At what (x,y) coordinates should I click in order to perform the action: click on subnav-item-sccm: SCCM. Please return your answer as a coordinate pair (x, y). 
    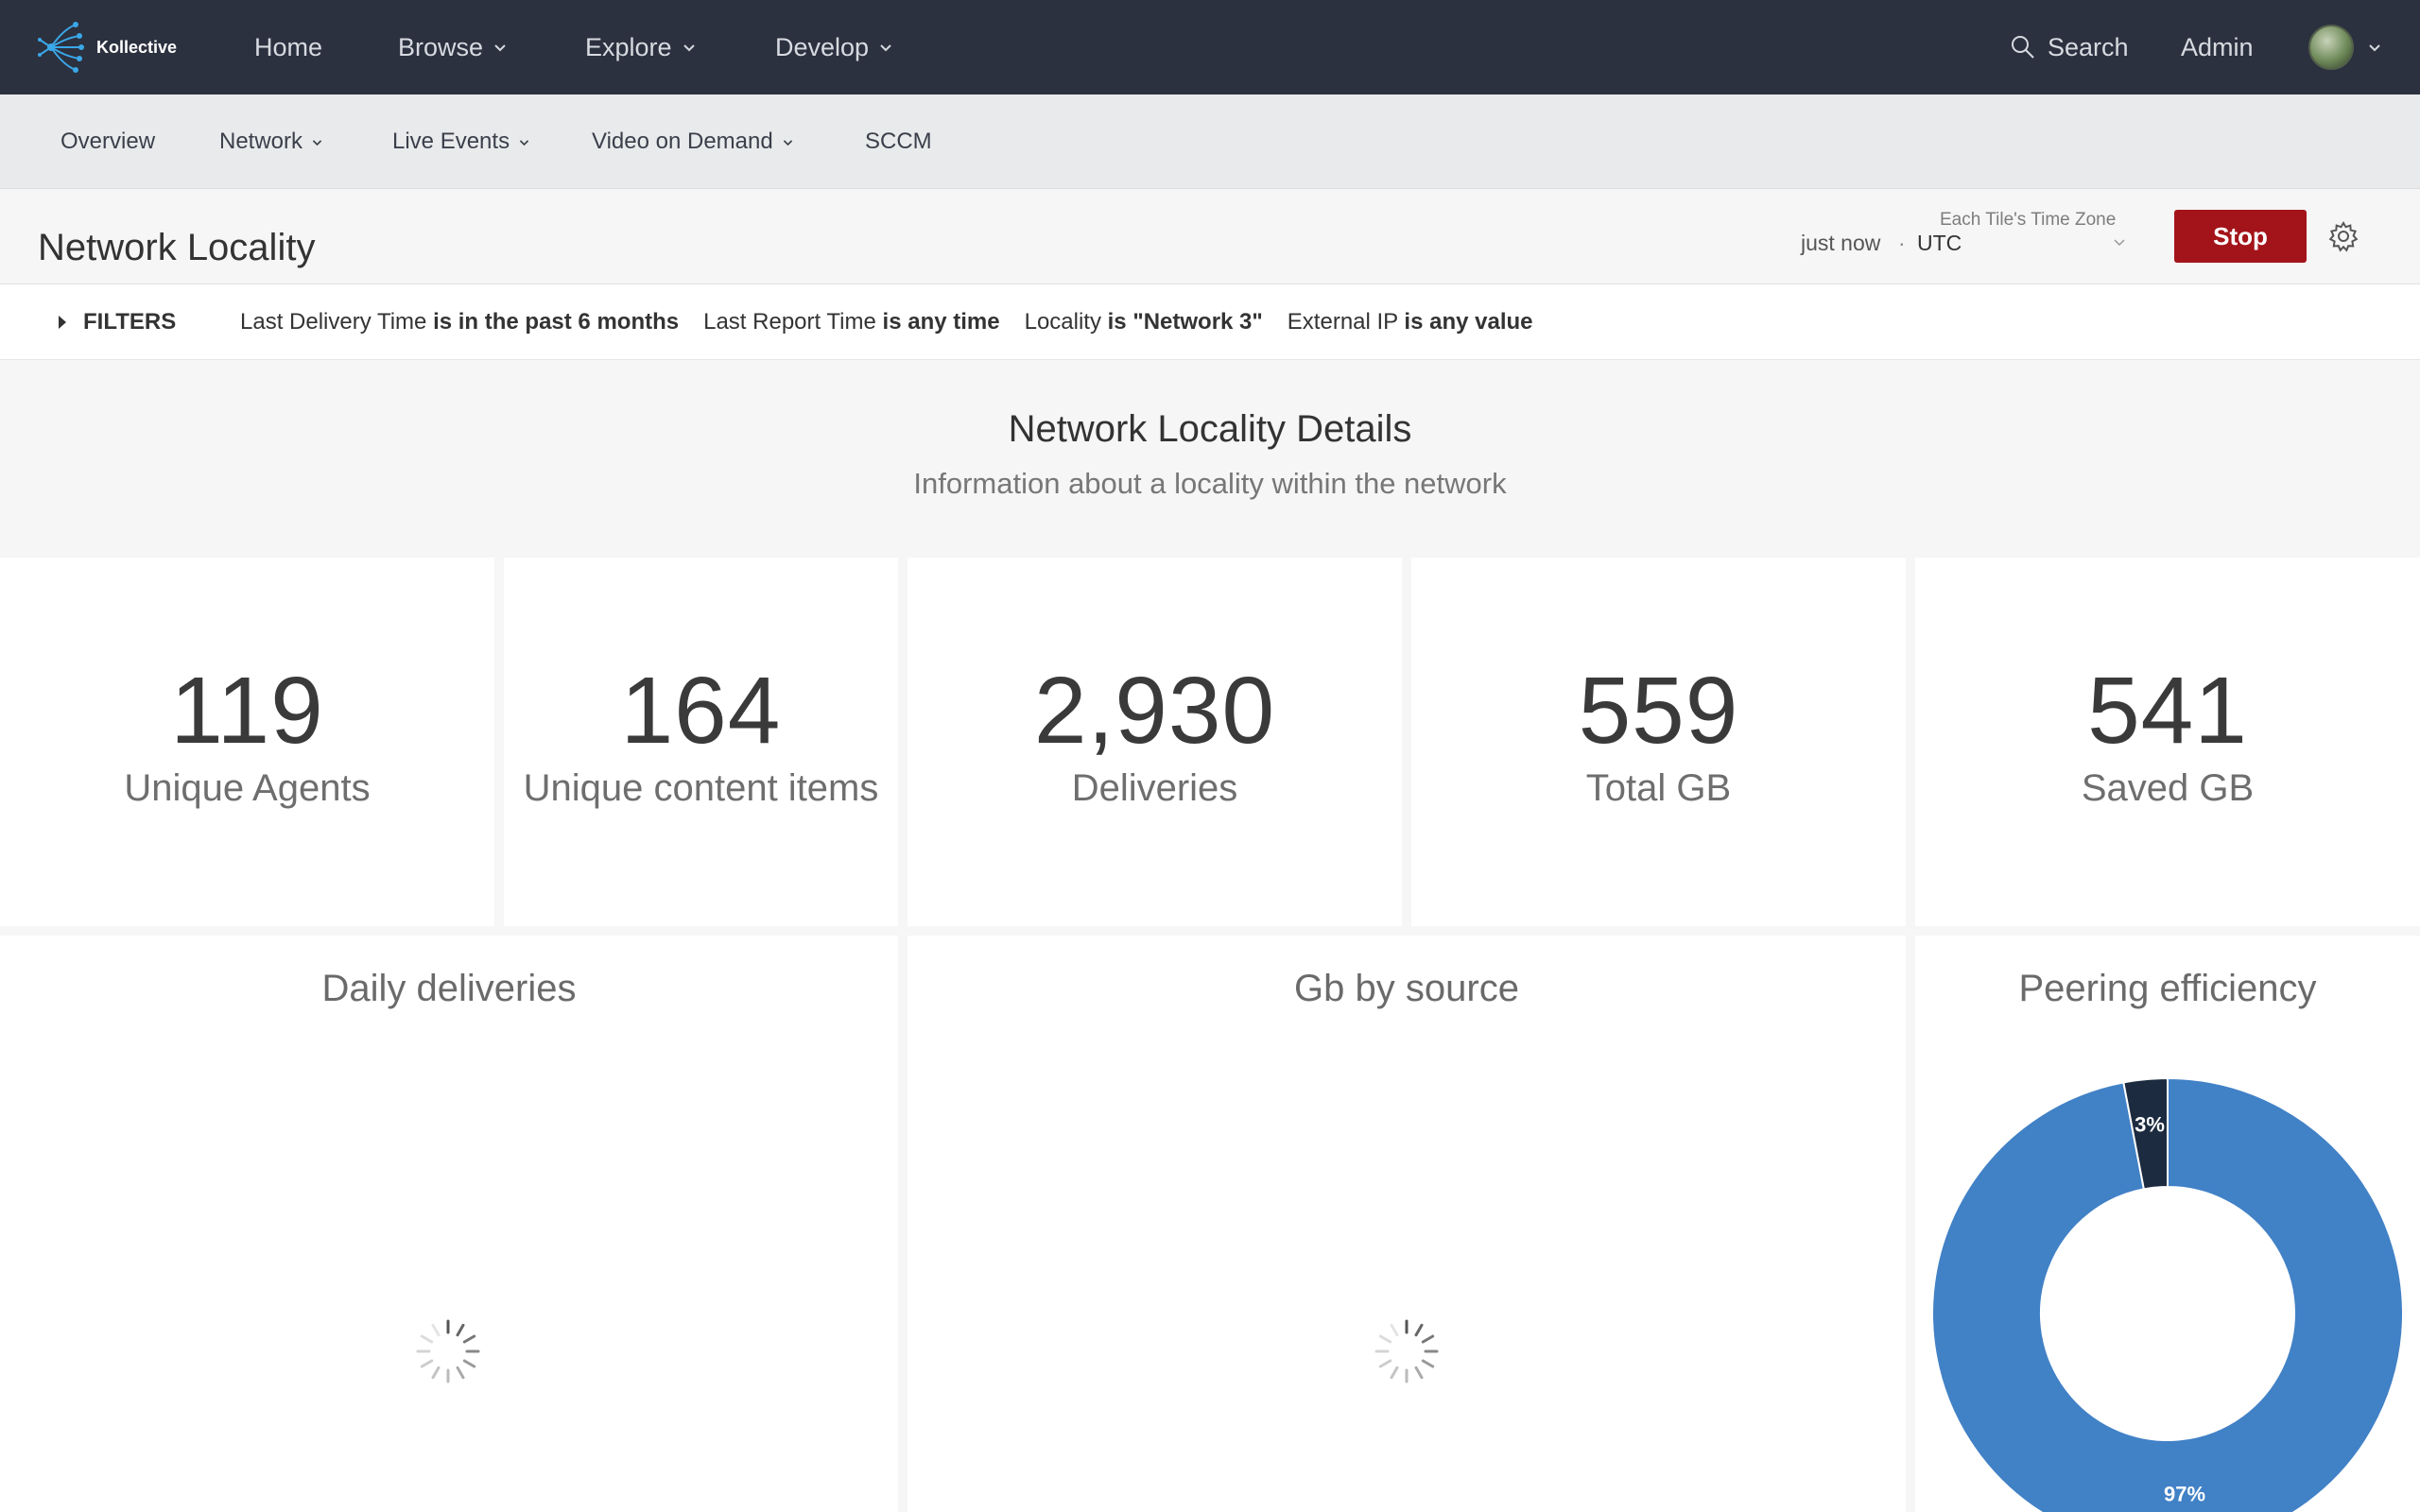
    Looking at the image, I should click on (898, 141).